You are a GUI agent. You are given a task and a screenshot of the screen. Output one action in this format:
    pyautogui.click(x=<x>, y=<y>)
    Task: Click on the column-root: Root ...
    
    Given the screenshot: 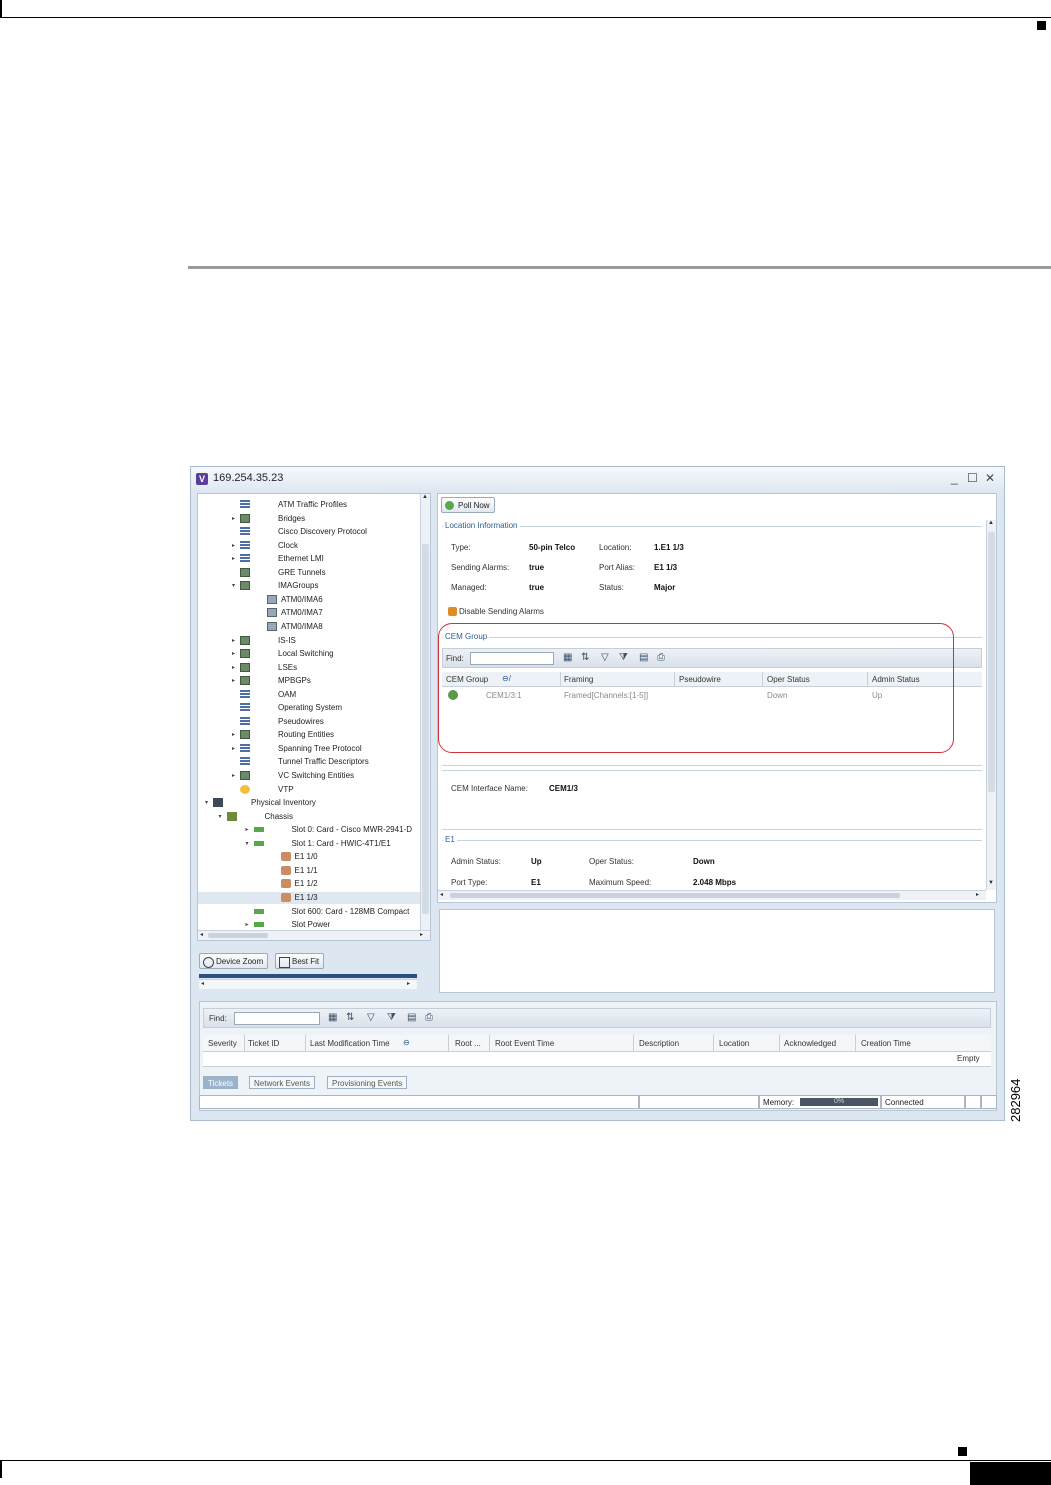 What is the action you would take?
    pyautogui.click(x=468, y=1043)
    